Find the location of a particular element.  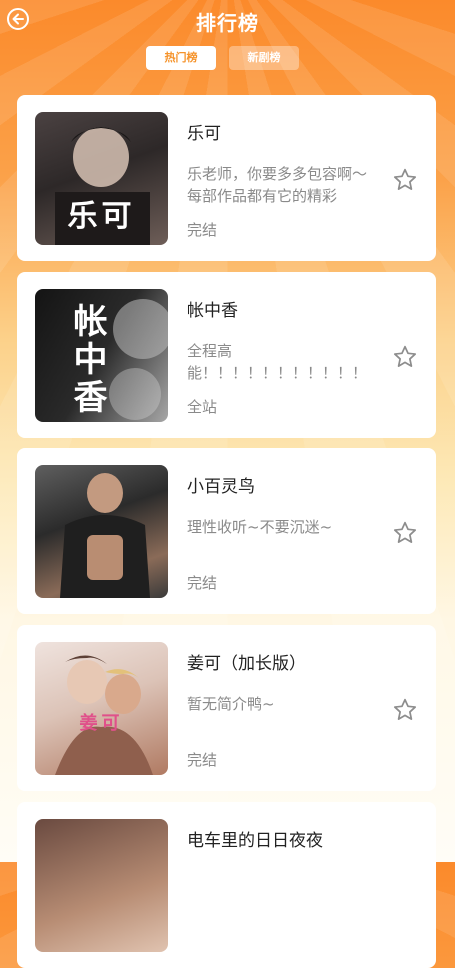

tab-hot: 热门榜 is located at coordinates (181, 58).